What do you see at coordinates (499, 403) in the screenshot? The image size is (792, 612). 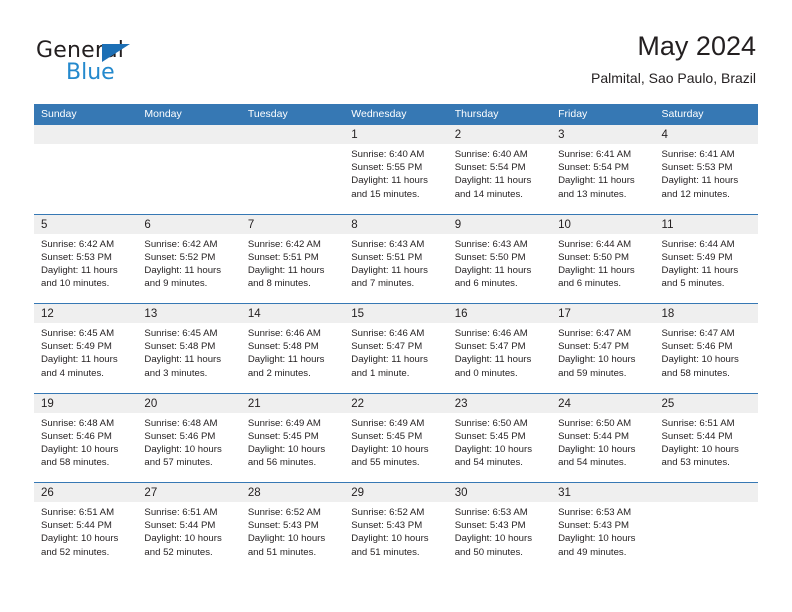 I see `day-number-band: 23` at bounding box center [499, 403].